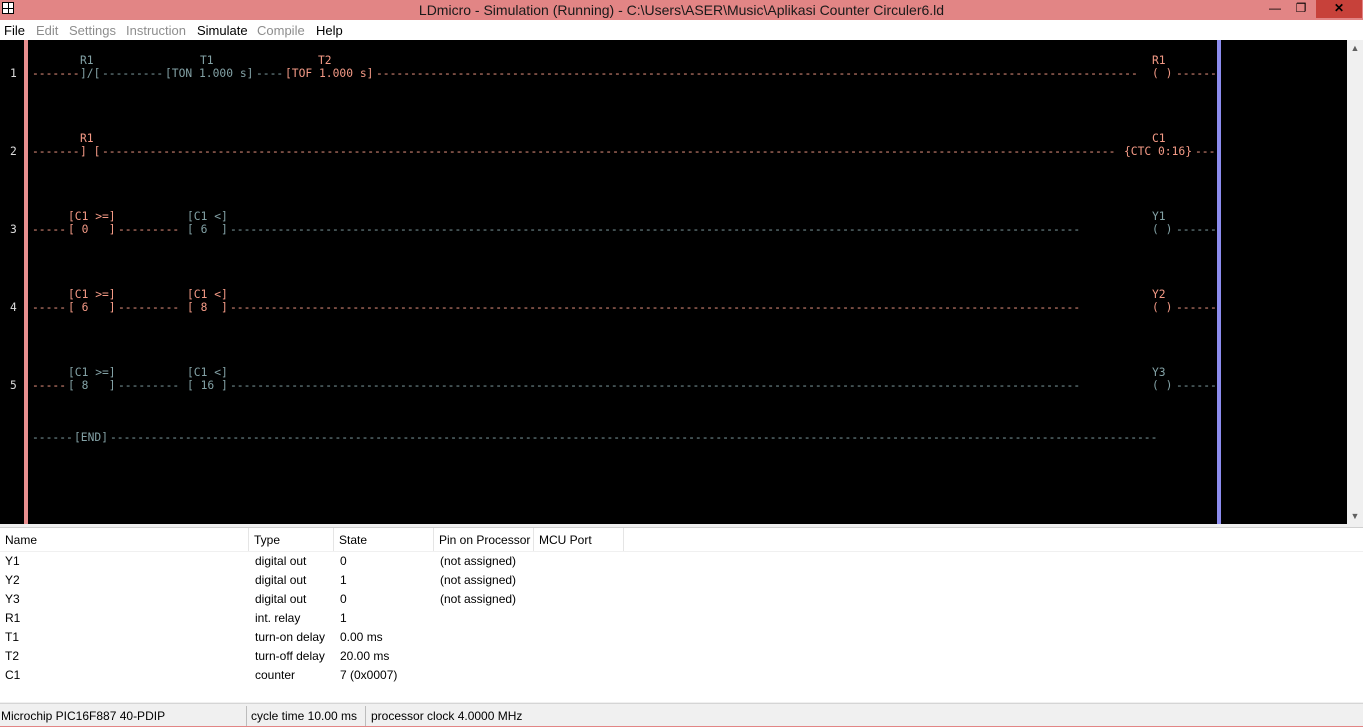 Image resolution: width=1363 pixels, height=727 pixels. What do you see at coordinates (1355, 282) in the screenshot?
I see `vertical-scrollbar: ▲ ▼` at bounding box center [1355, 282].